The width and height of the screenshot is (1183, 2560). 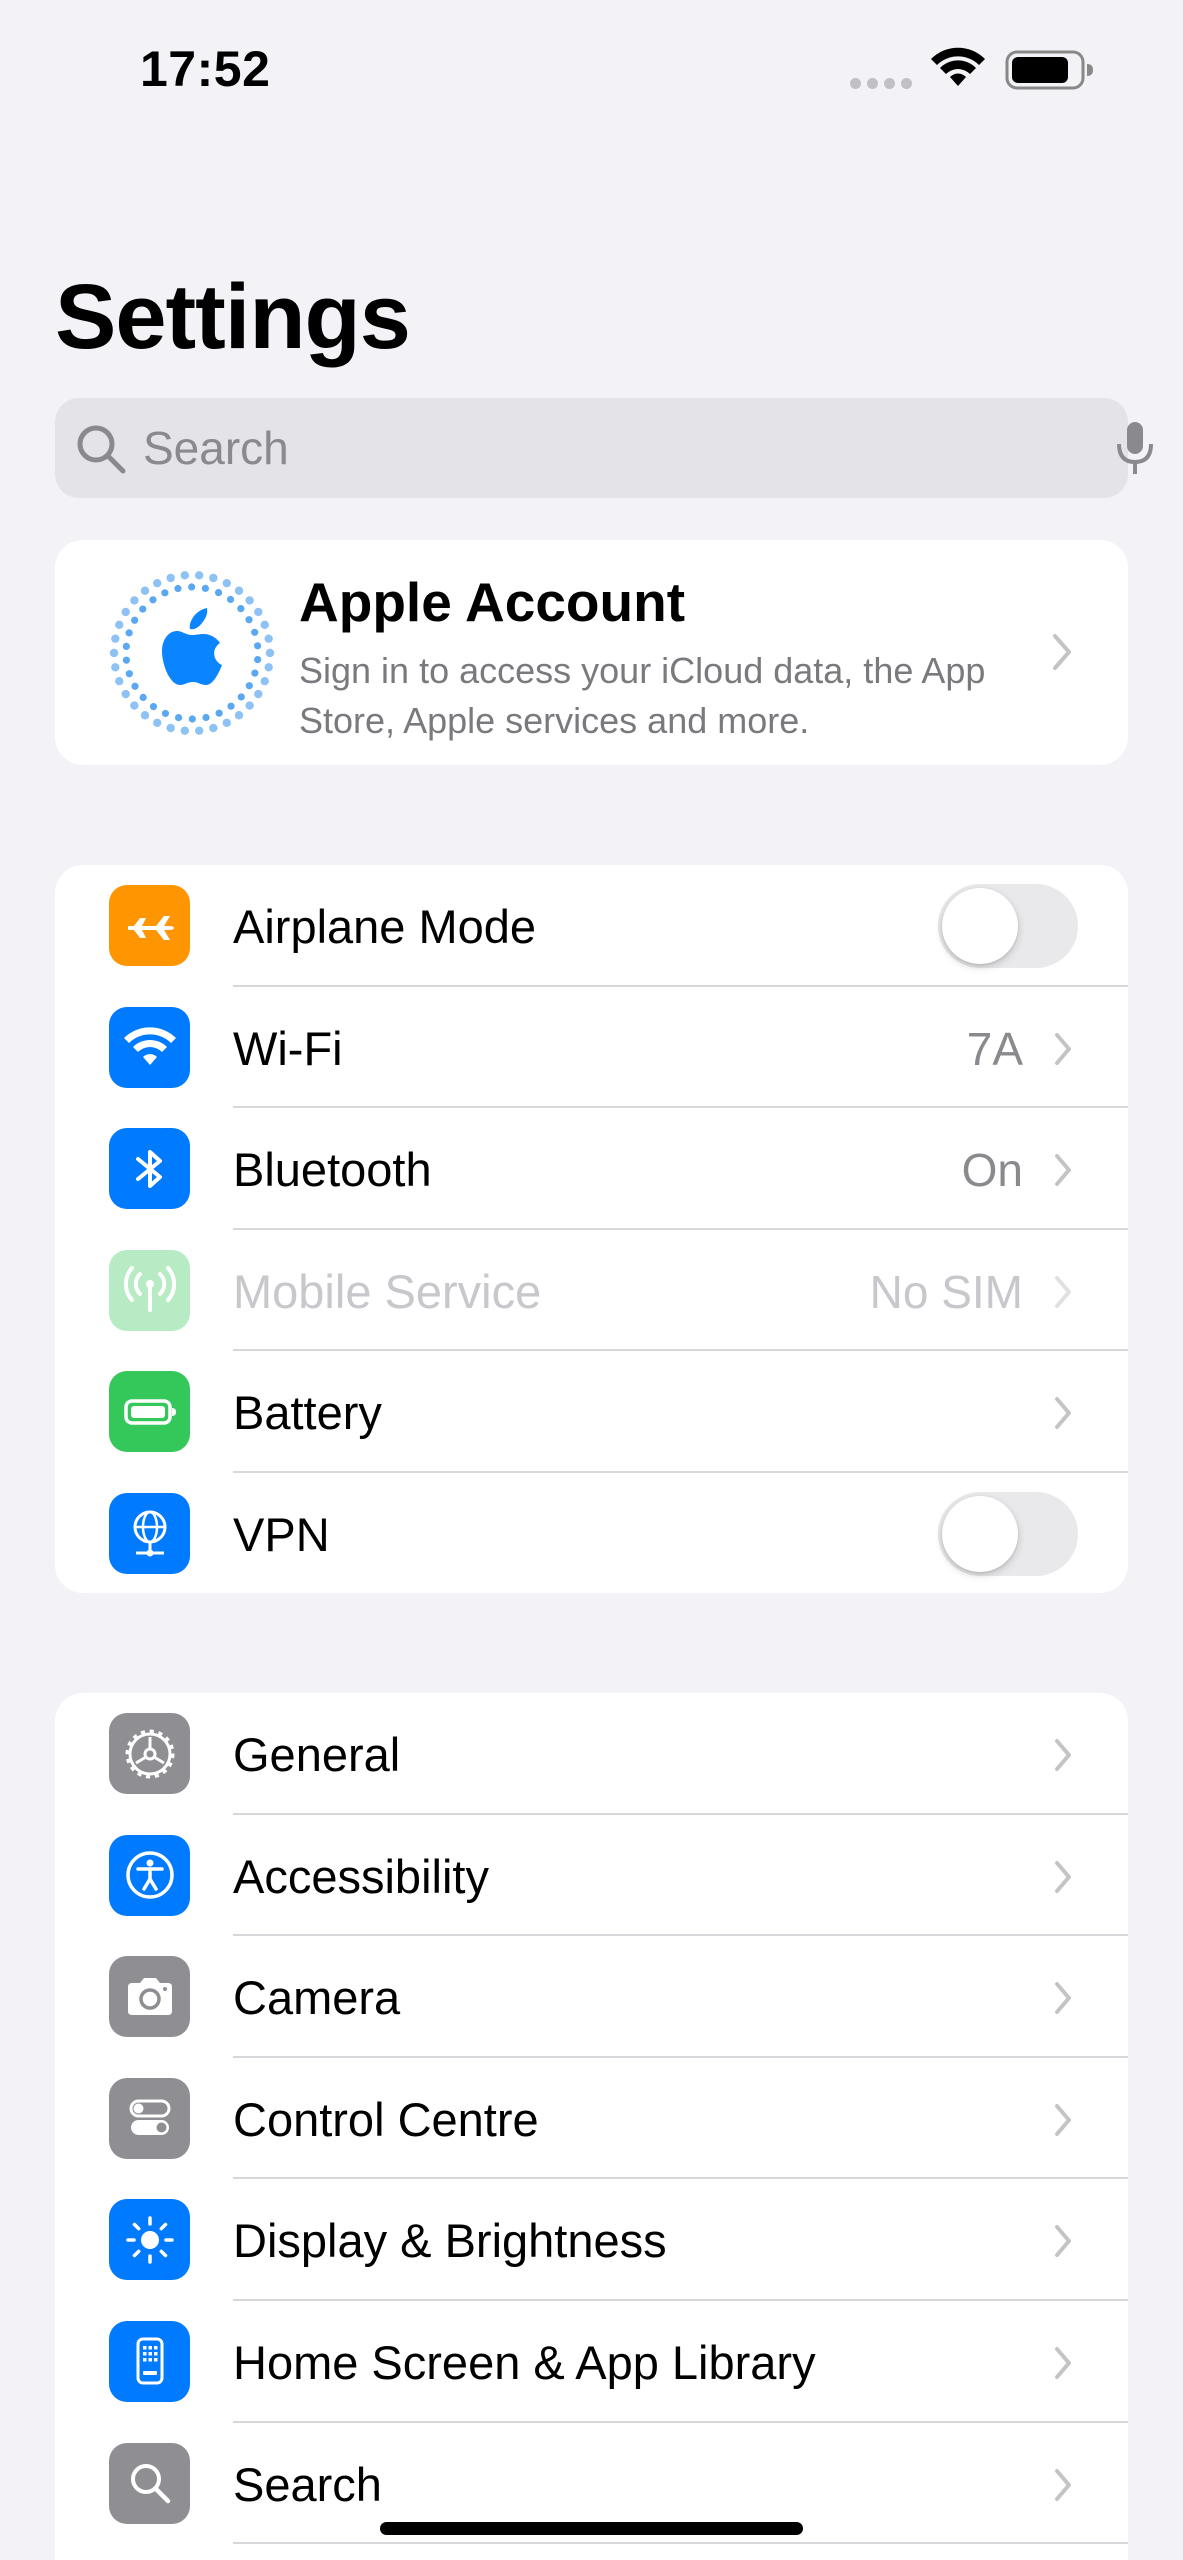 What do you see at coordinates (149, 1753) in the screenshot?
I see `gear-icon` at bounding box center [149, 1753].